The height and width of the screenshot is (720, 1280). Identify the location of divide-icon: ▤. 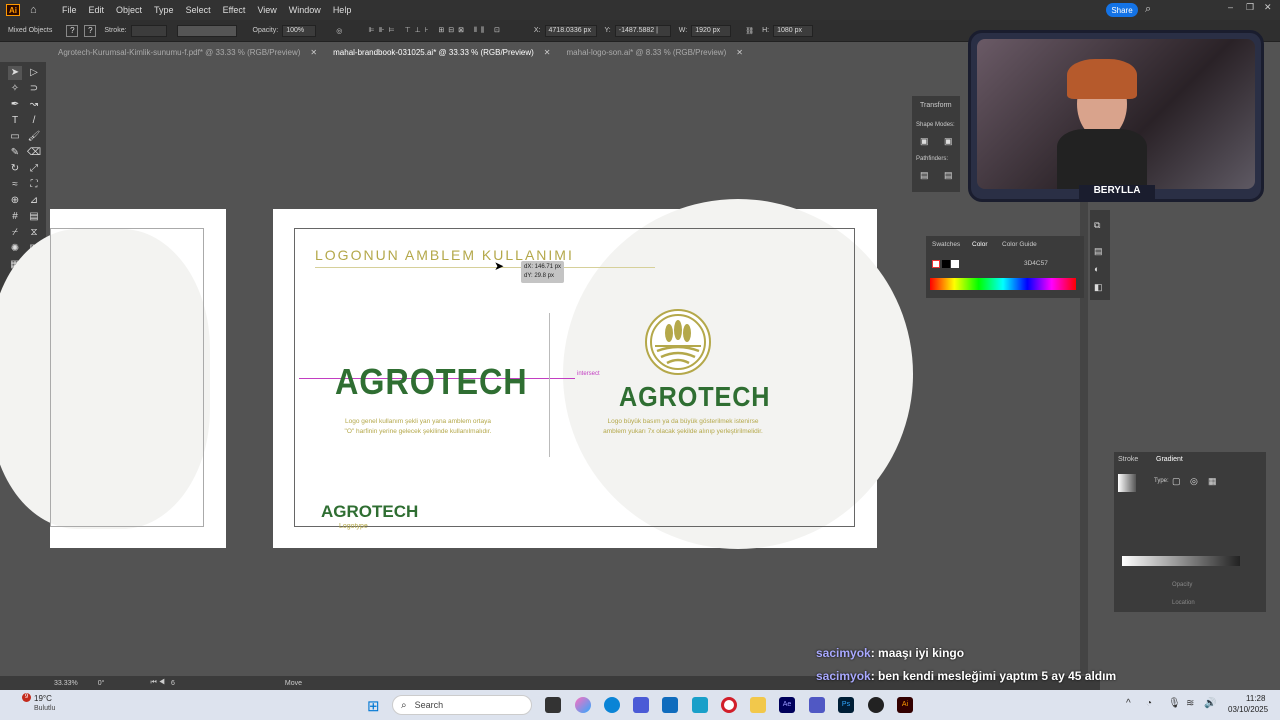
(924, 175).